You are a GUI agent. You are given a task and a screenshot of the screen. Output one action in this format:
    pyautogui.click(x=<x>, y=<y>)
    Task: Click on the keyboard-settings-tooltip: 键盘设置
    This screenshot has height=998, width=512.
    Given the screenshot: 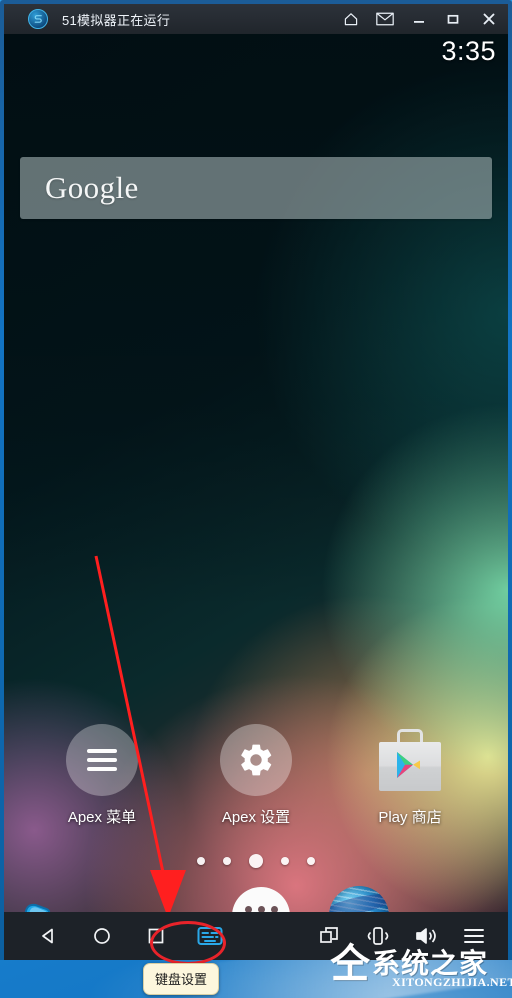 What is the action you would take?
    pyautogui.click(x=181, y=979)
    